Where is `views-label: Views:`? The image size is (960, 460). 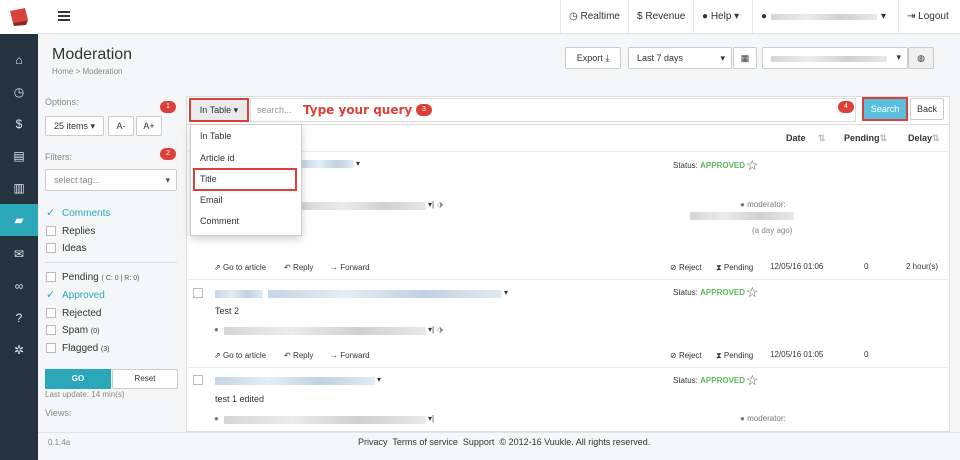
views-label: Views: is located at coordinates (58, 413).